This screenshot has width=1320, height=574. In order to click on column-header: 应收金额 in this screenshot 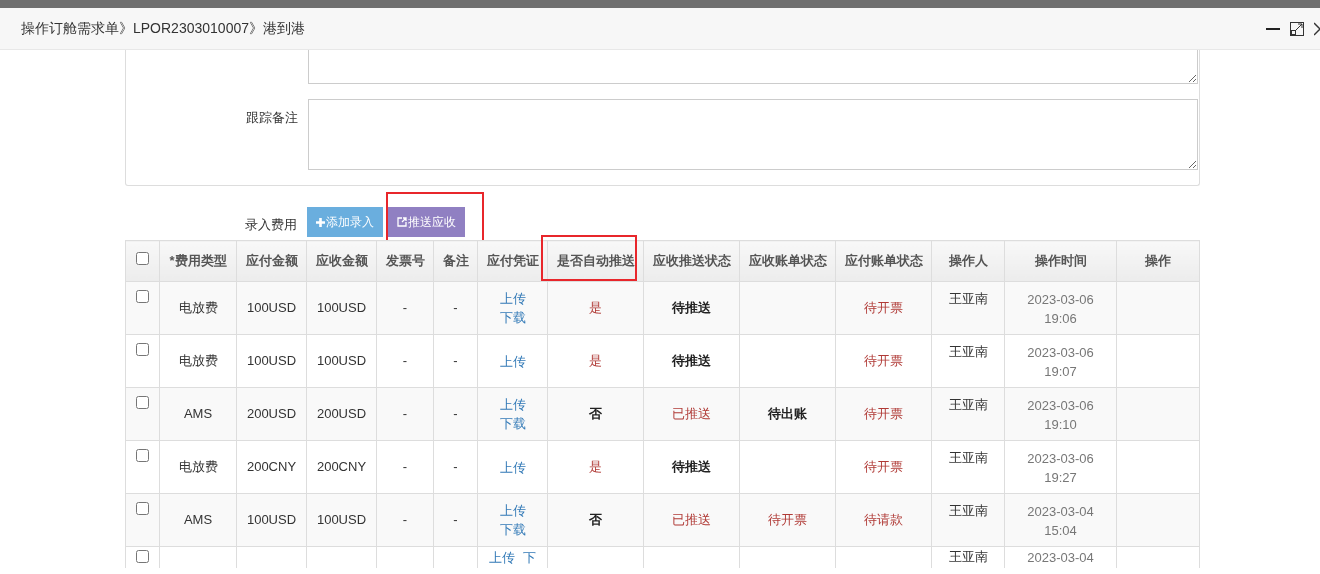, I will do `click(341, 261)`.